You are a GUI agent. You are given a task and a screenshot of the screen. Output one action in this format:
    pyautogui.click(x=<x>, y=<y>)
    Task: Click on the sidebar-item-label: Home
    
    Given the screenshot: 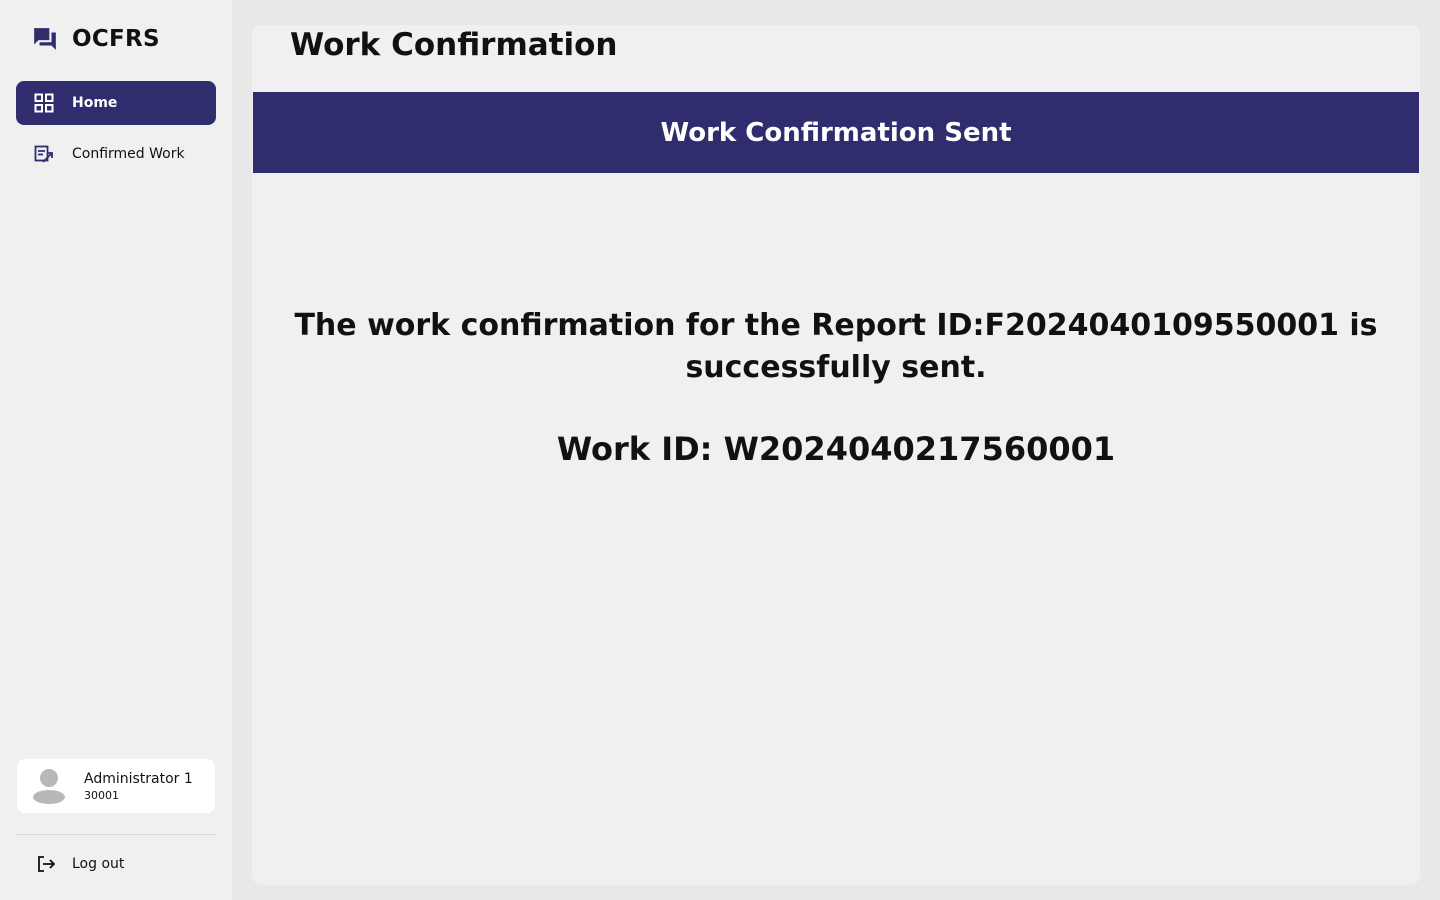 What is the action you would take?
    pyautogui.click(x=95, y=103)
    